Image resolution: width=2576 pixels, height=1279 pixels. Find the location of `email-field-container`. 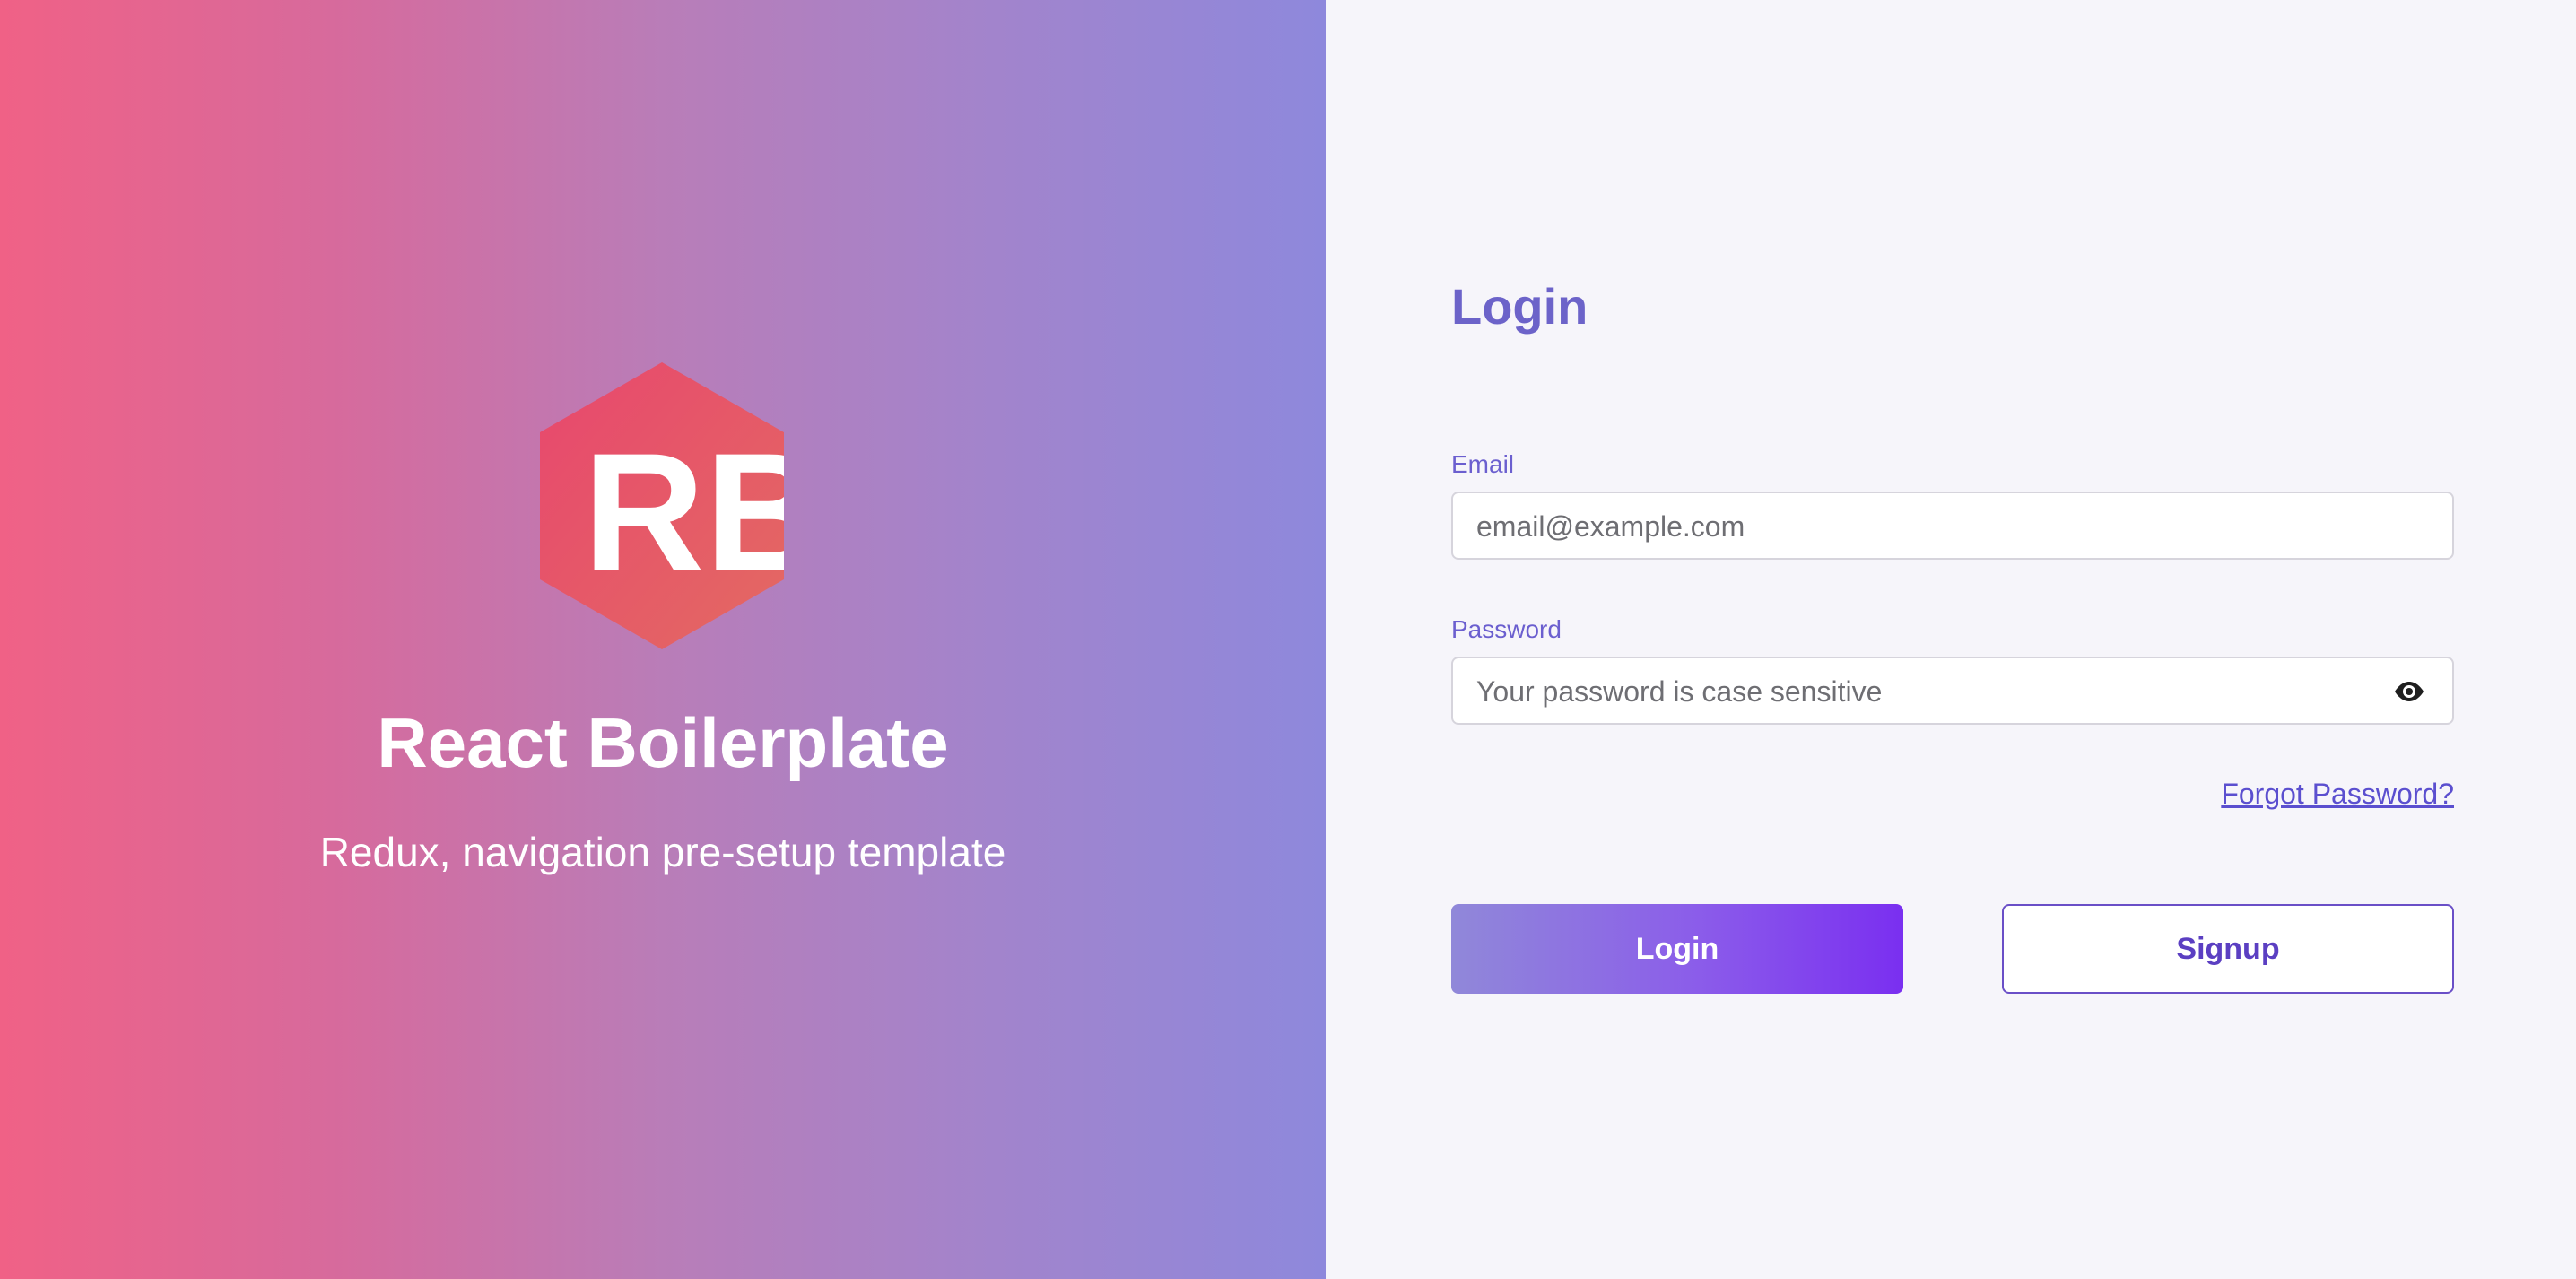

email-field-container is located at coordinates (1952, 526).